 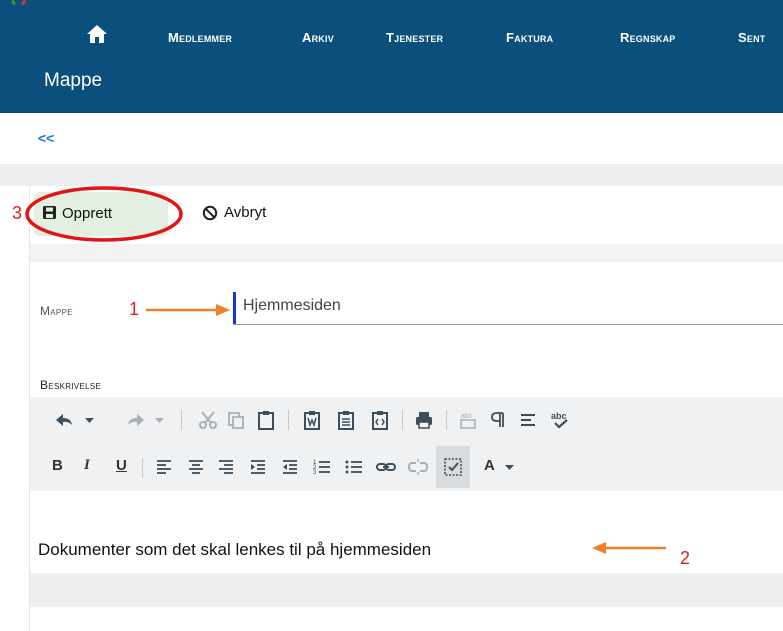 I want to click on editor-status-bar, so click(x=406, y=590).